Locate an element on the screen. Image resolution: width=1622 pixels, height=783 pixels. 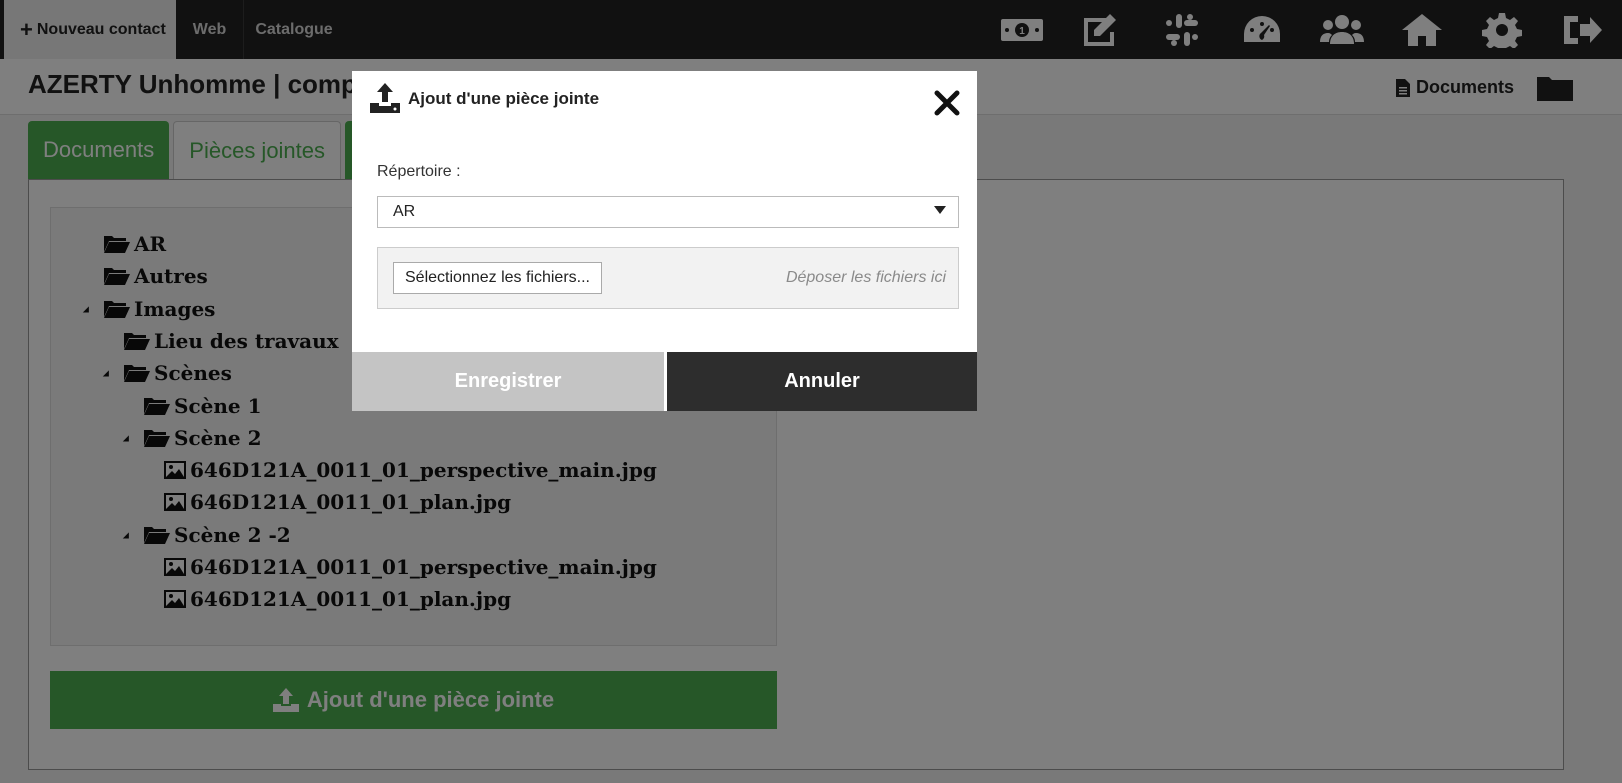
cancel-button: Annuler is located at coordinates (822, 381).